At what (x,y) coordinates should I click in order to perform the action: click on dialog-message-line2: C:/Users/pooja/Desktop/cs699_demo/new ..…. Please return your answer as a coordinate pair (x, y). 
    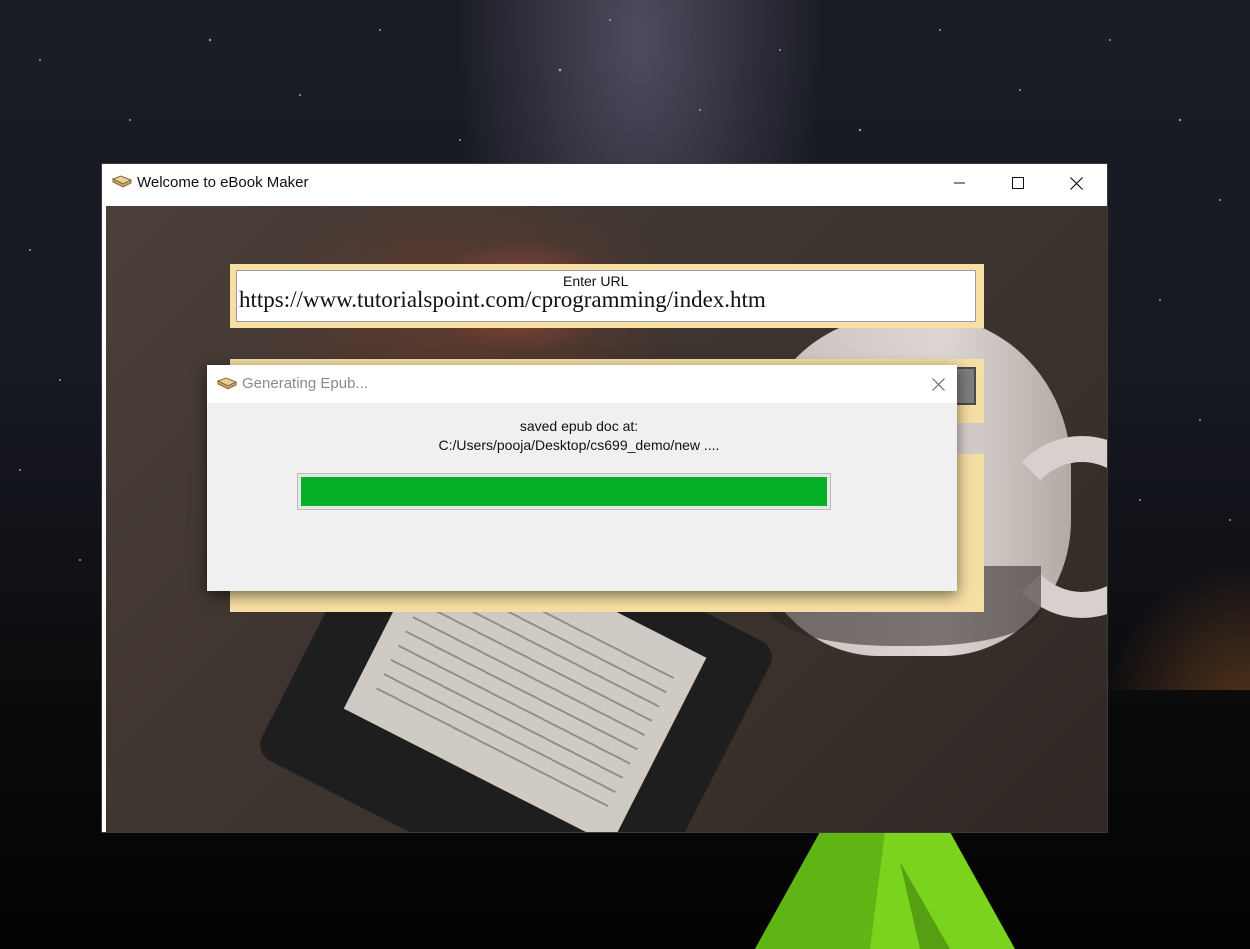
    Looking at the image, I should click on (579, 445).